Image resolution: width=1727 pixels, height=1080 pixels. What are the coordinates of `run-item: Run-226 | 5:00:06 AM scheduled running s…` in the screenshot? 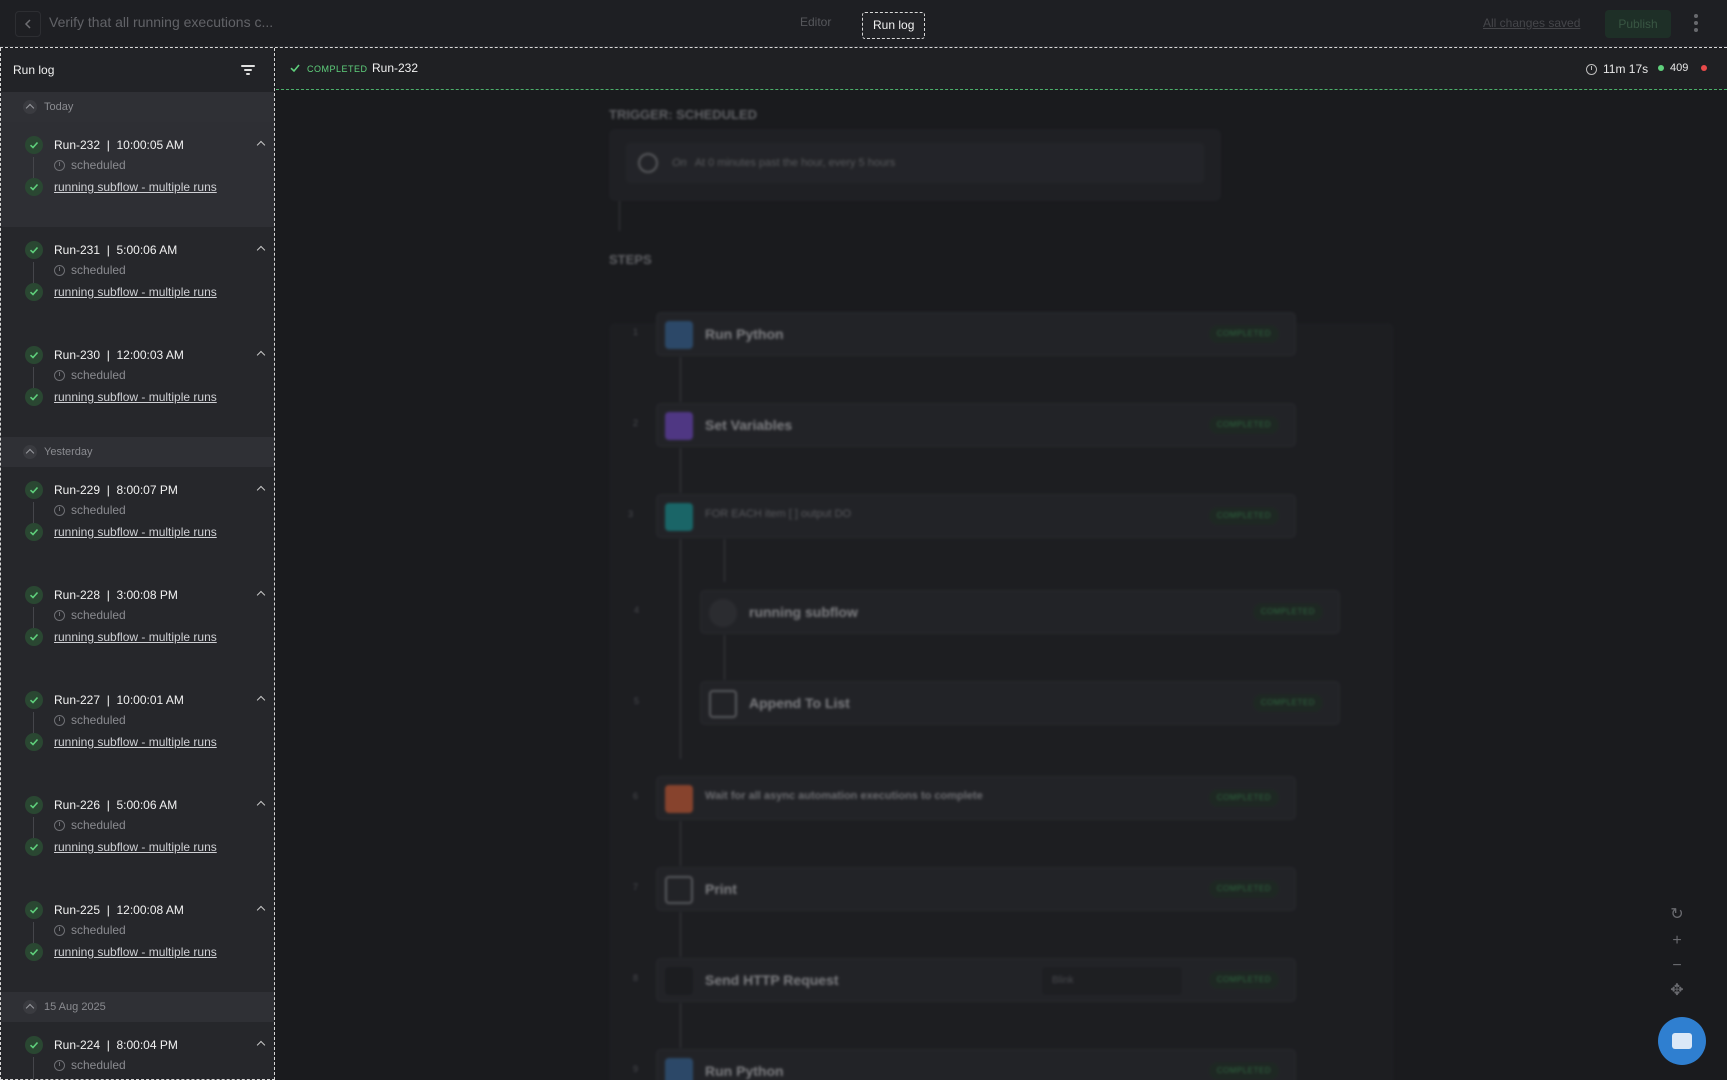 It's located at (137, 834).